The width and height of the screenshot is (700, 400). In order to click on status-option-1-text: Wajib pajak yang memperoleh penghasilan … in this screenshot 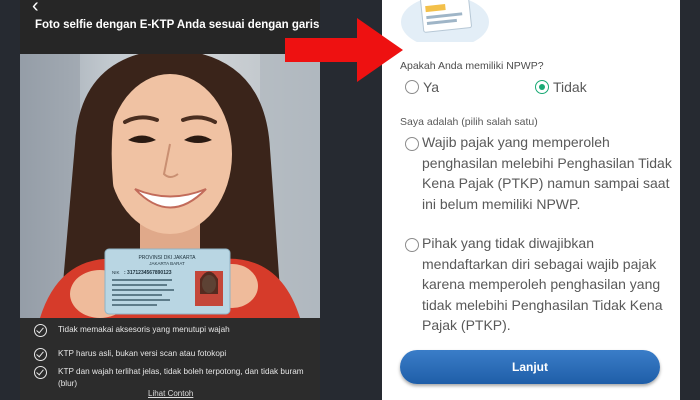, I will do `click(549, 173)`.